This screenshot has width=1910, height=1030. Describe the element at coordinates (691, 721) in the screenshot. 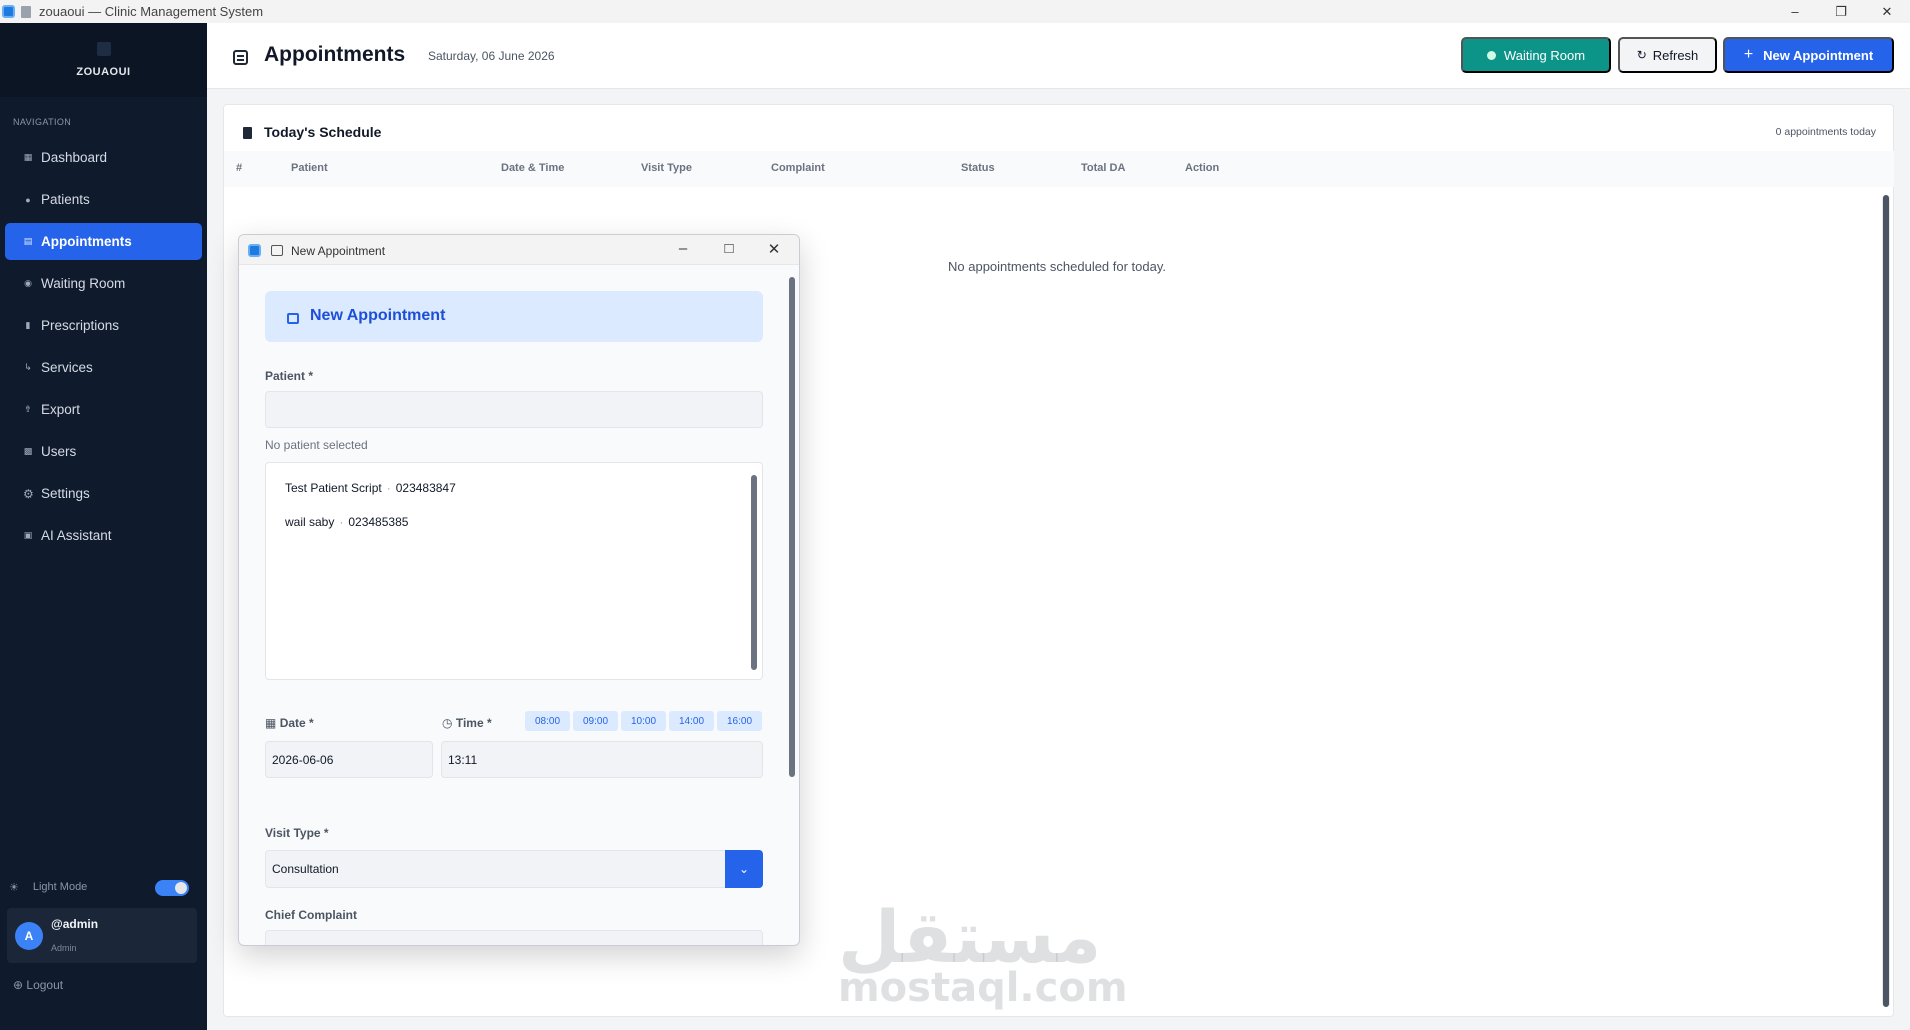

I see `time-preset-chip: 14:00` at that location.